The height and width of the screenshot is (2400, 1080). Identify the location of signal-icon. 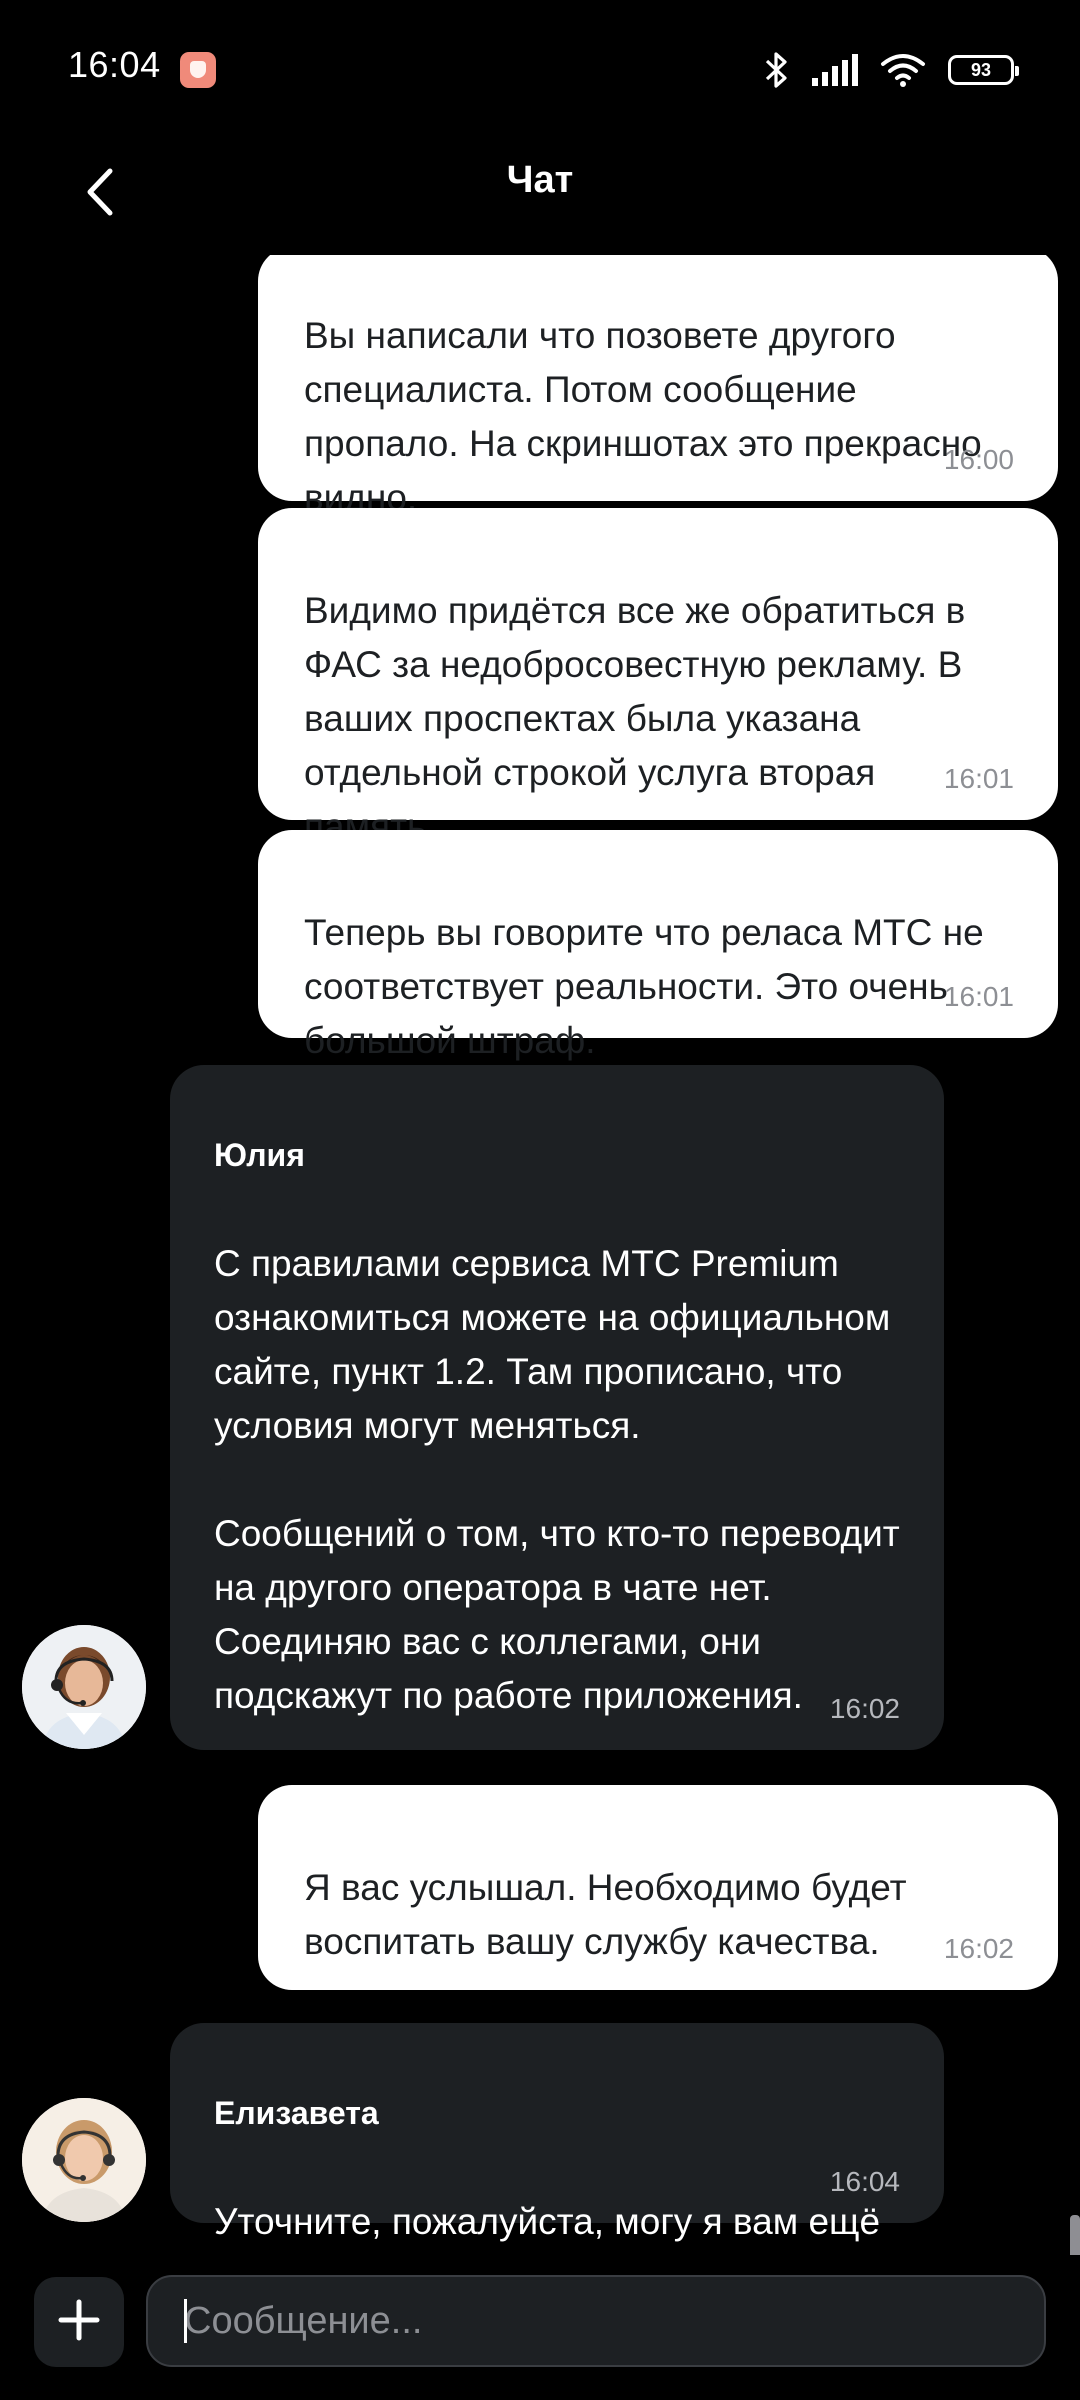
(835, 70).